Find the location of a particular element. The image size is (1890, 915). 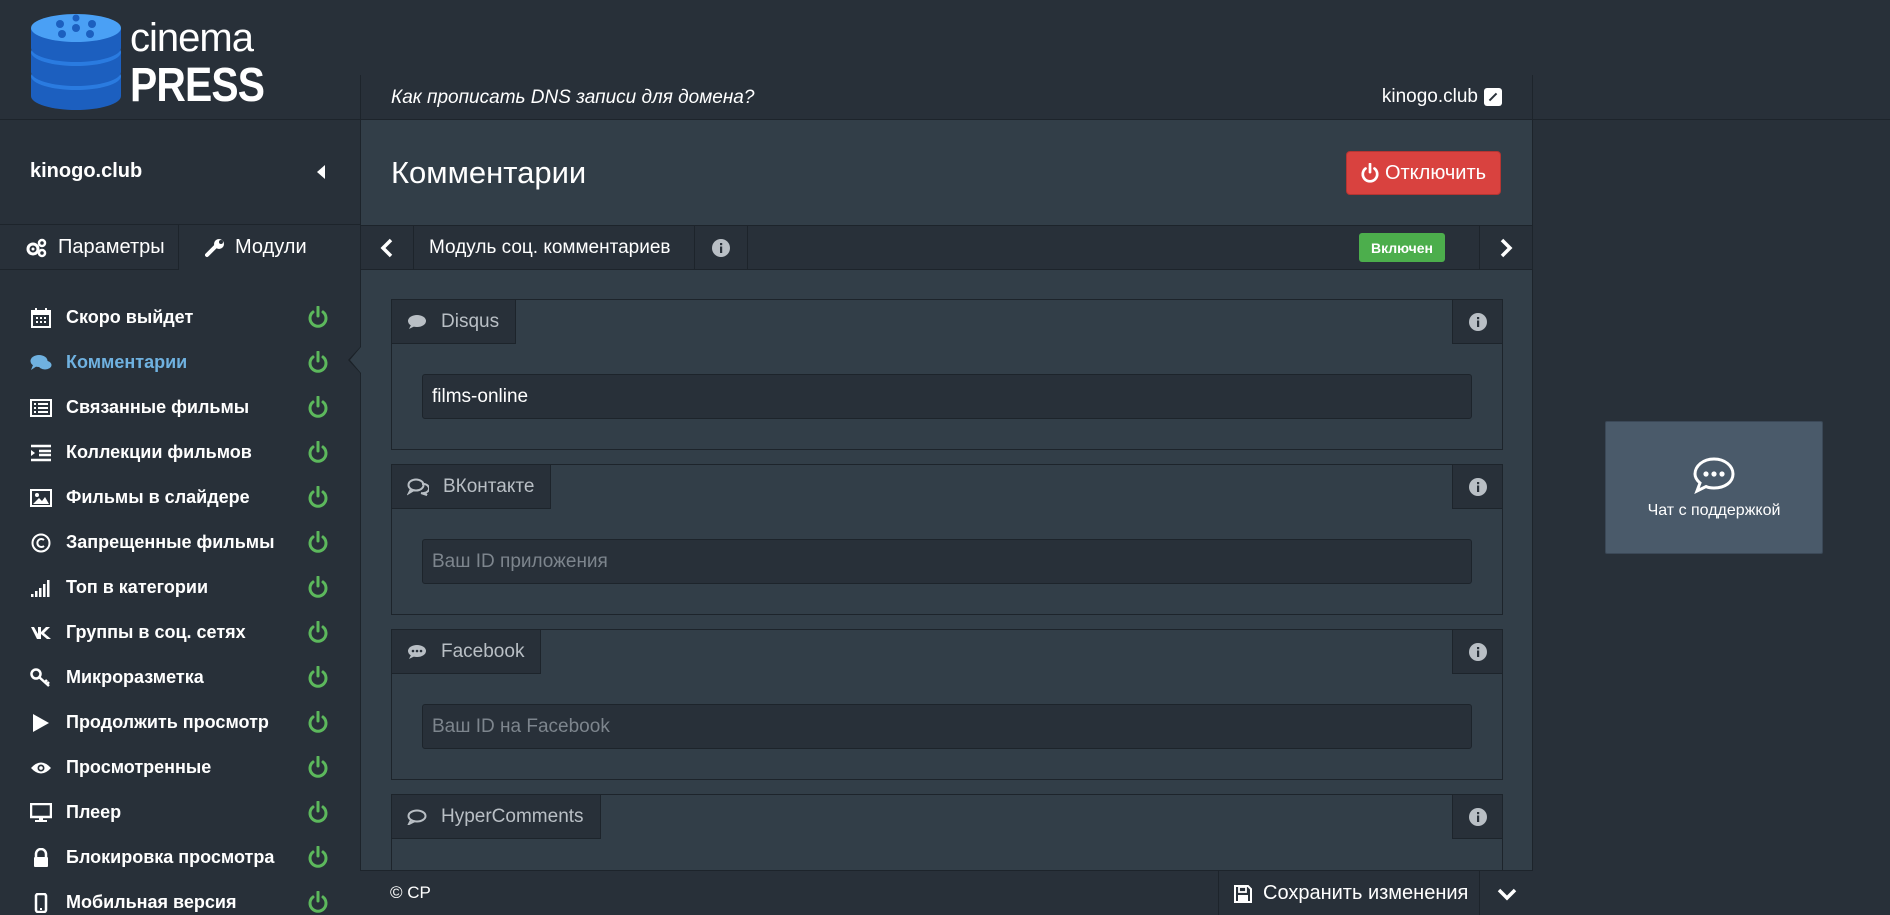

caret-left-icon is located at coordinates (321, 172).